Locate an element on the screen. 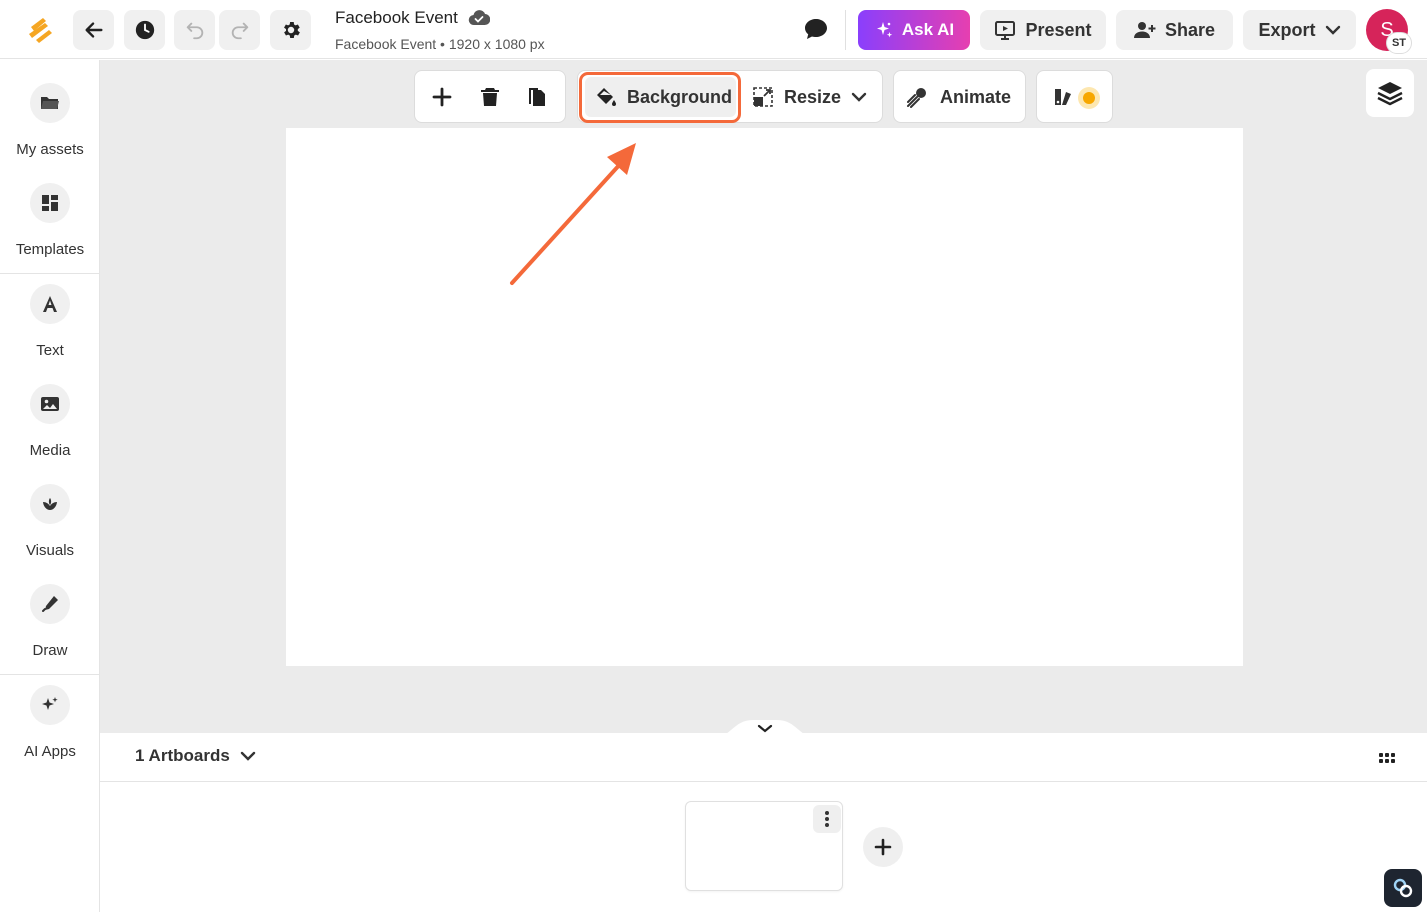 The image size is (1427, 912). resize-label: Resize is located at coordinates (813, 96).